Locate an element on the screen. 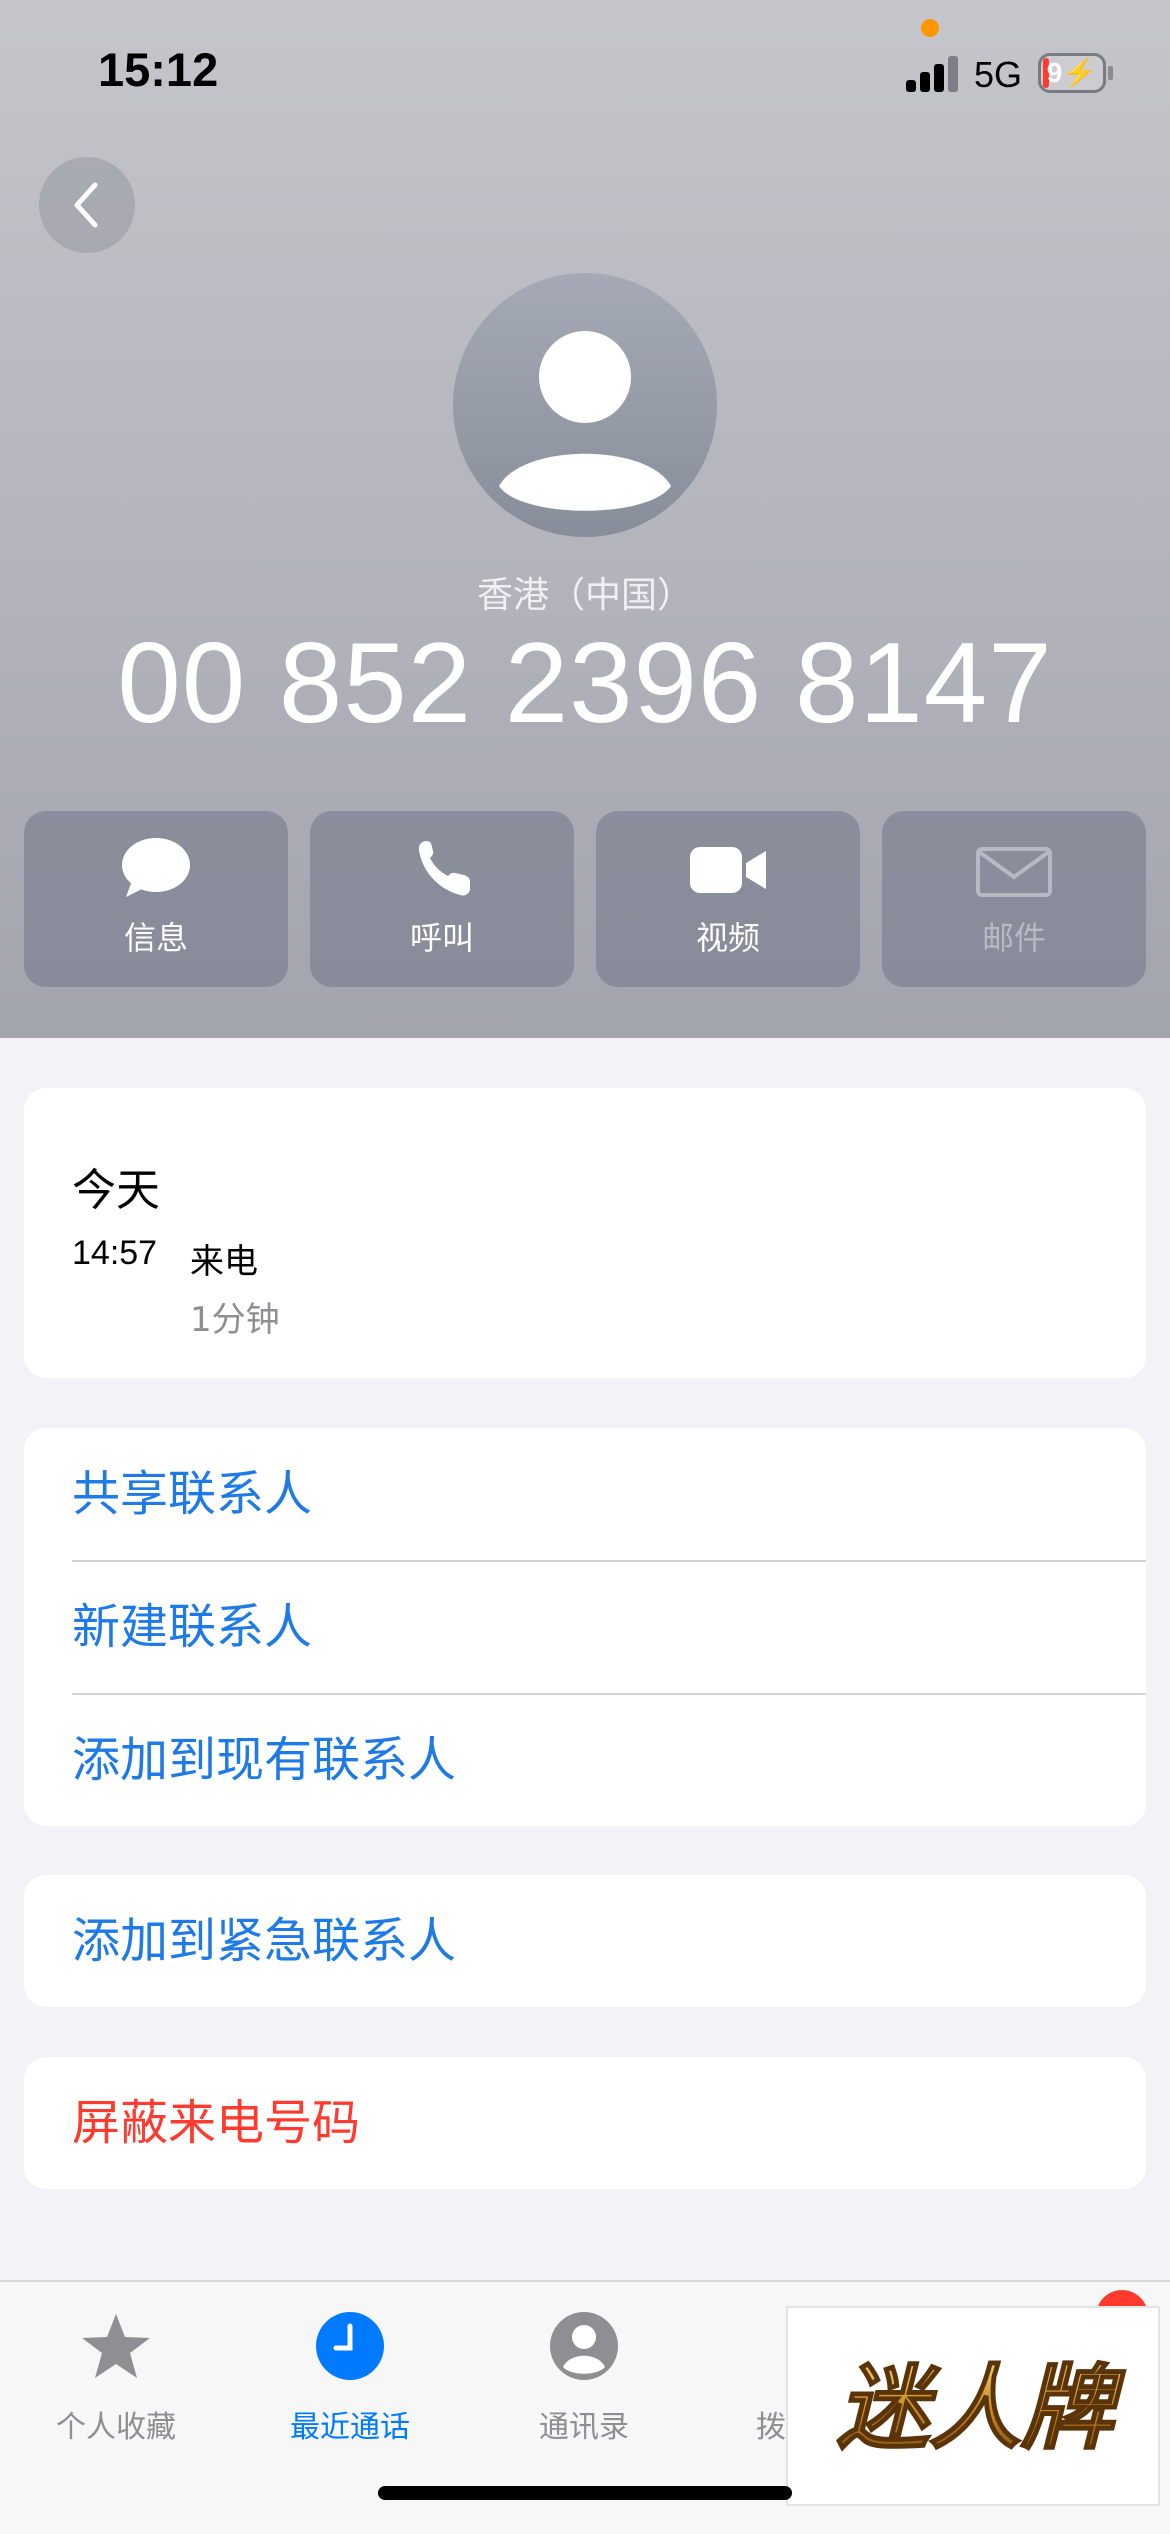  call-time: 14:57 is located at coordinates (115, 1253).